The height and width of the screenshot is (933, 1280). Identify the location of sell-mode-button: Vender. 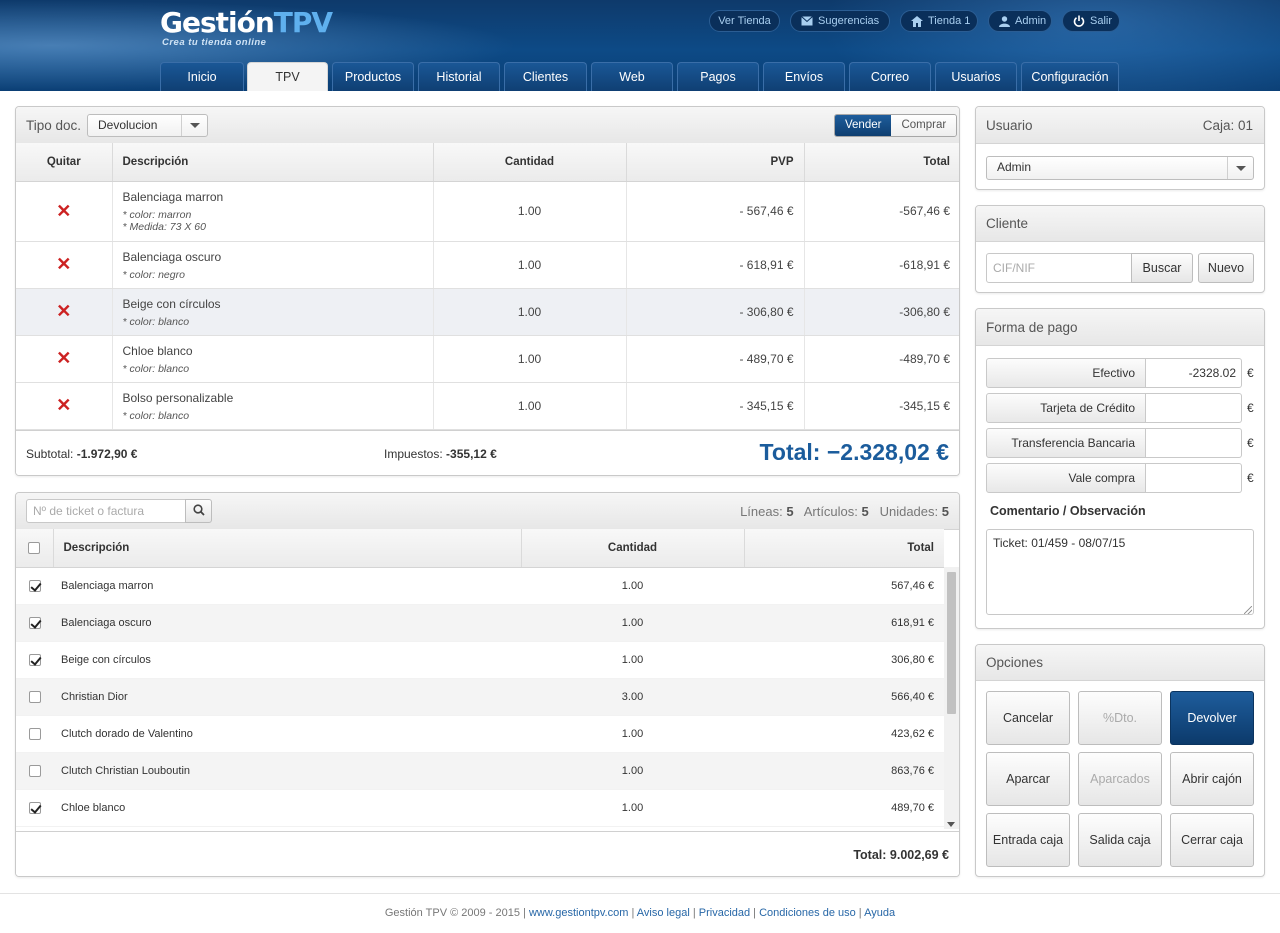
(863, 125).